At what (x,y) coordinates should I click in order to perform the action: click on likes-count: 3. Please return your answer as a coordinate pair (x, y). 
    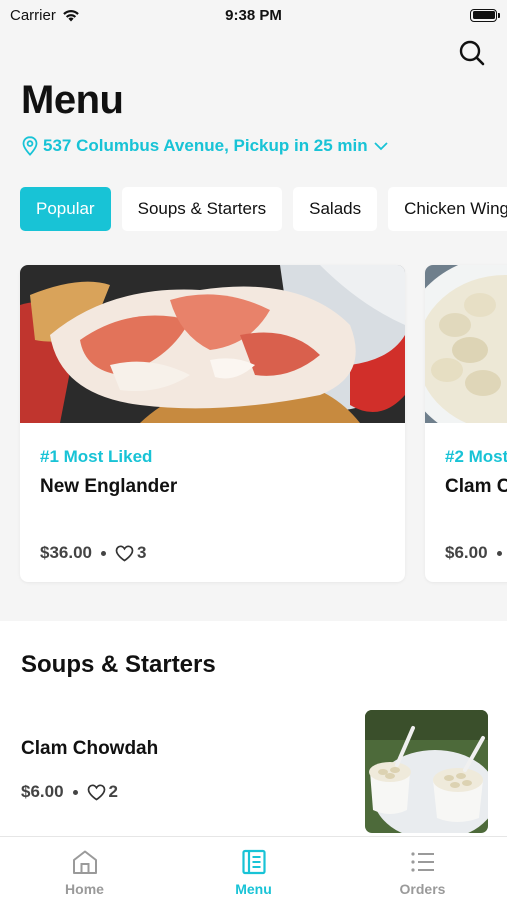
    Looking at the image, I should click on (142, 552).